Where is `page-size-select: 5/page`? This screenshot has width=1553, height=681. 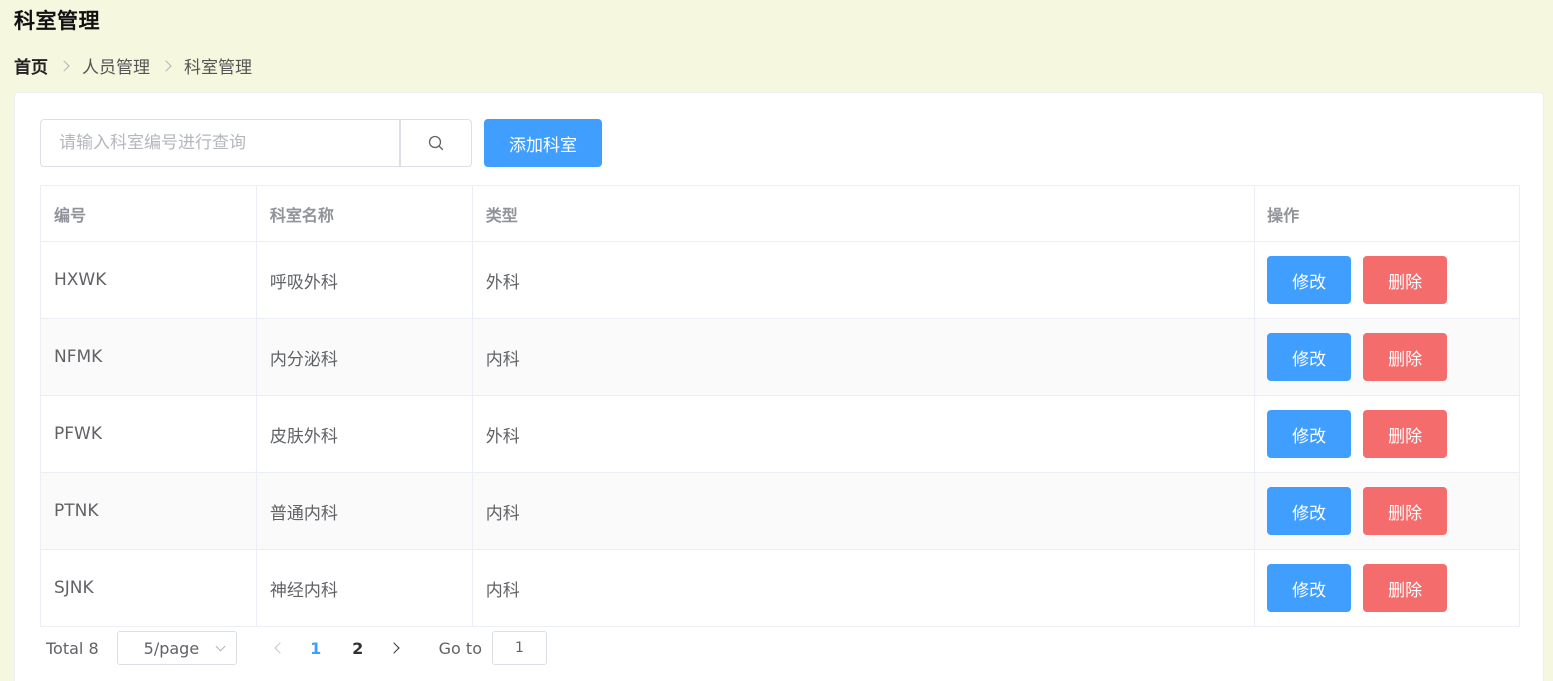
page-size-select: 5/page is located at coordinates (176, 648).